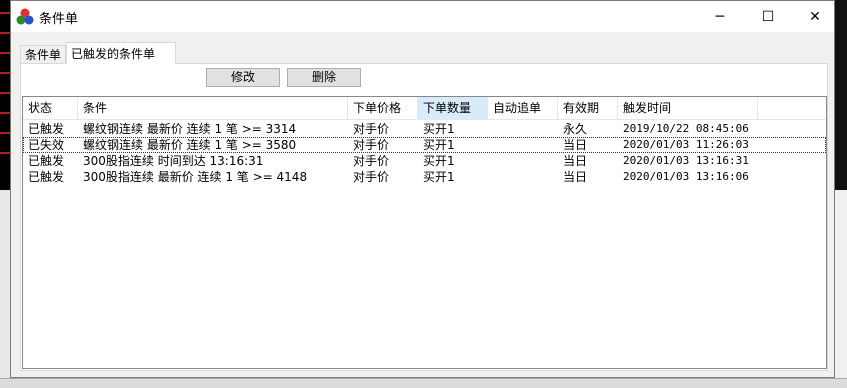 The width and height of the screenshot is (847, 388). What do you see at coordinates (121, 53) in the screenshot?
I see `tab-triggered-orders: 已触发的条件单` at bounding box center [121, 53].